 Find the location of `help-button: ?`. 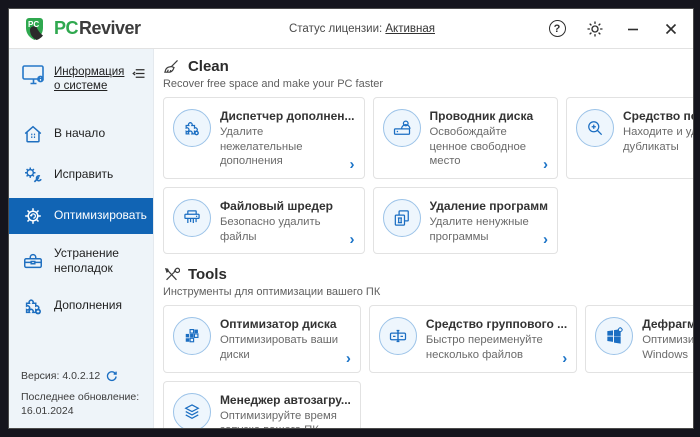

help-button: ? is located at coordinates (557, 29).